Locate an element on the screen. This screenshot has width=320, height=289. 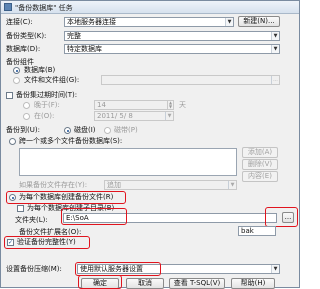
backup-type-label: 备份类型(K): is located at coordinates (26, 36).